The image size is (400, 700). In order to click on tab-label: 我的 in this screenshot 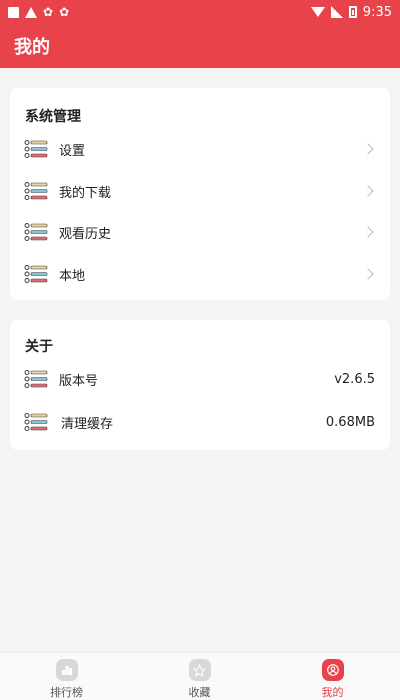, I will do `click(332, 692)`.